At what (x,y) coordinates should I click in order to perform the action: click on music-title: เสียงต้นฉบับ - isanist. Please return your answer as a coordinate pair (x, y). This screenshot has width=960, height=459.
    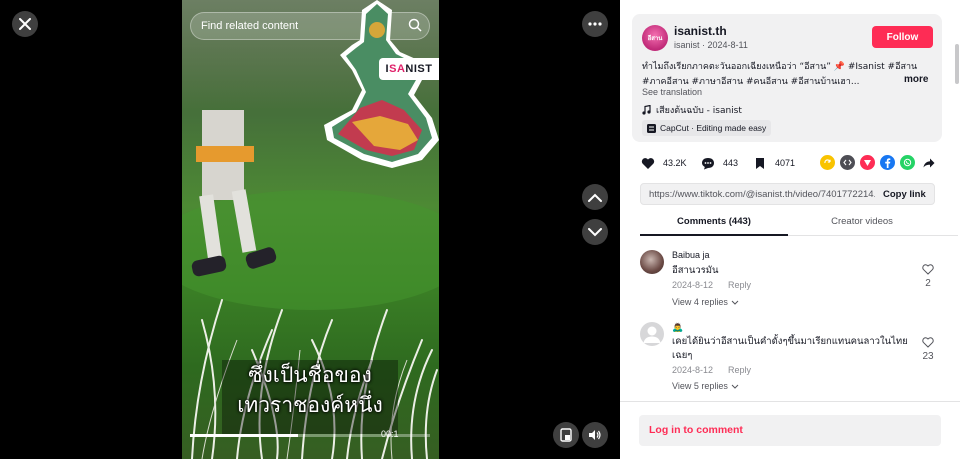
    Looking at the image, I should click on (699, 111).